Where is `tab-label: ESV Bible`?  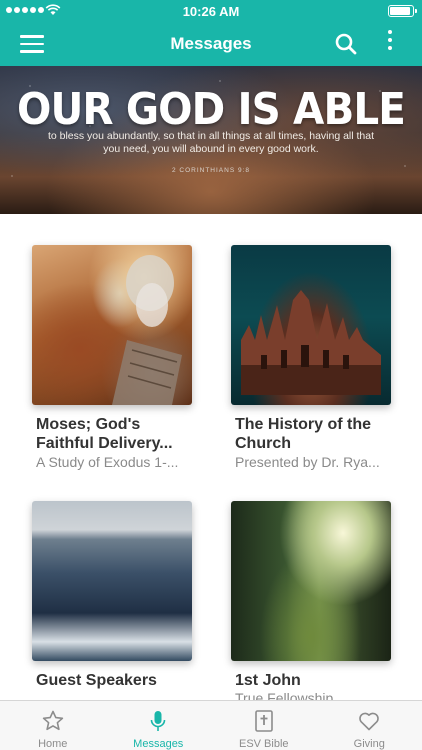
tab-label: ESV Bible is located at coordinates (263, 744).